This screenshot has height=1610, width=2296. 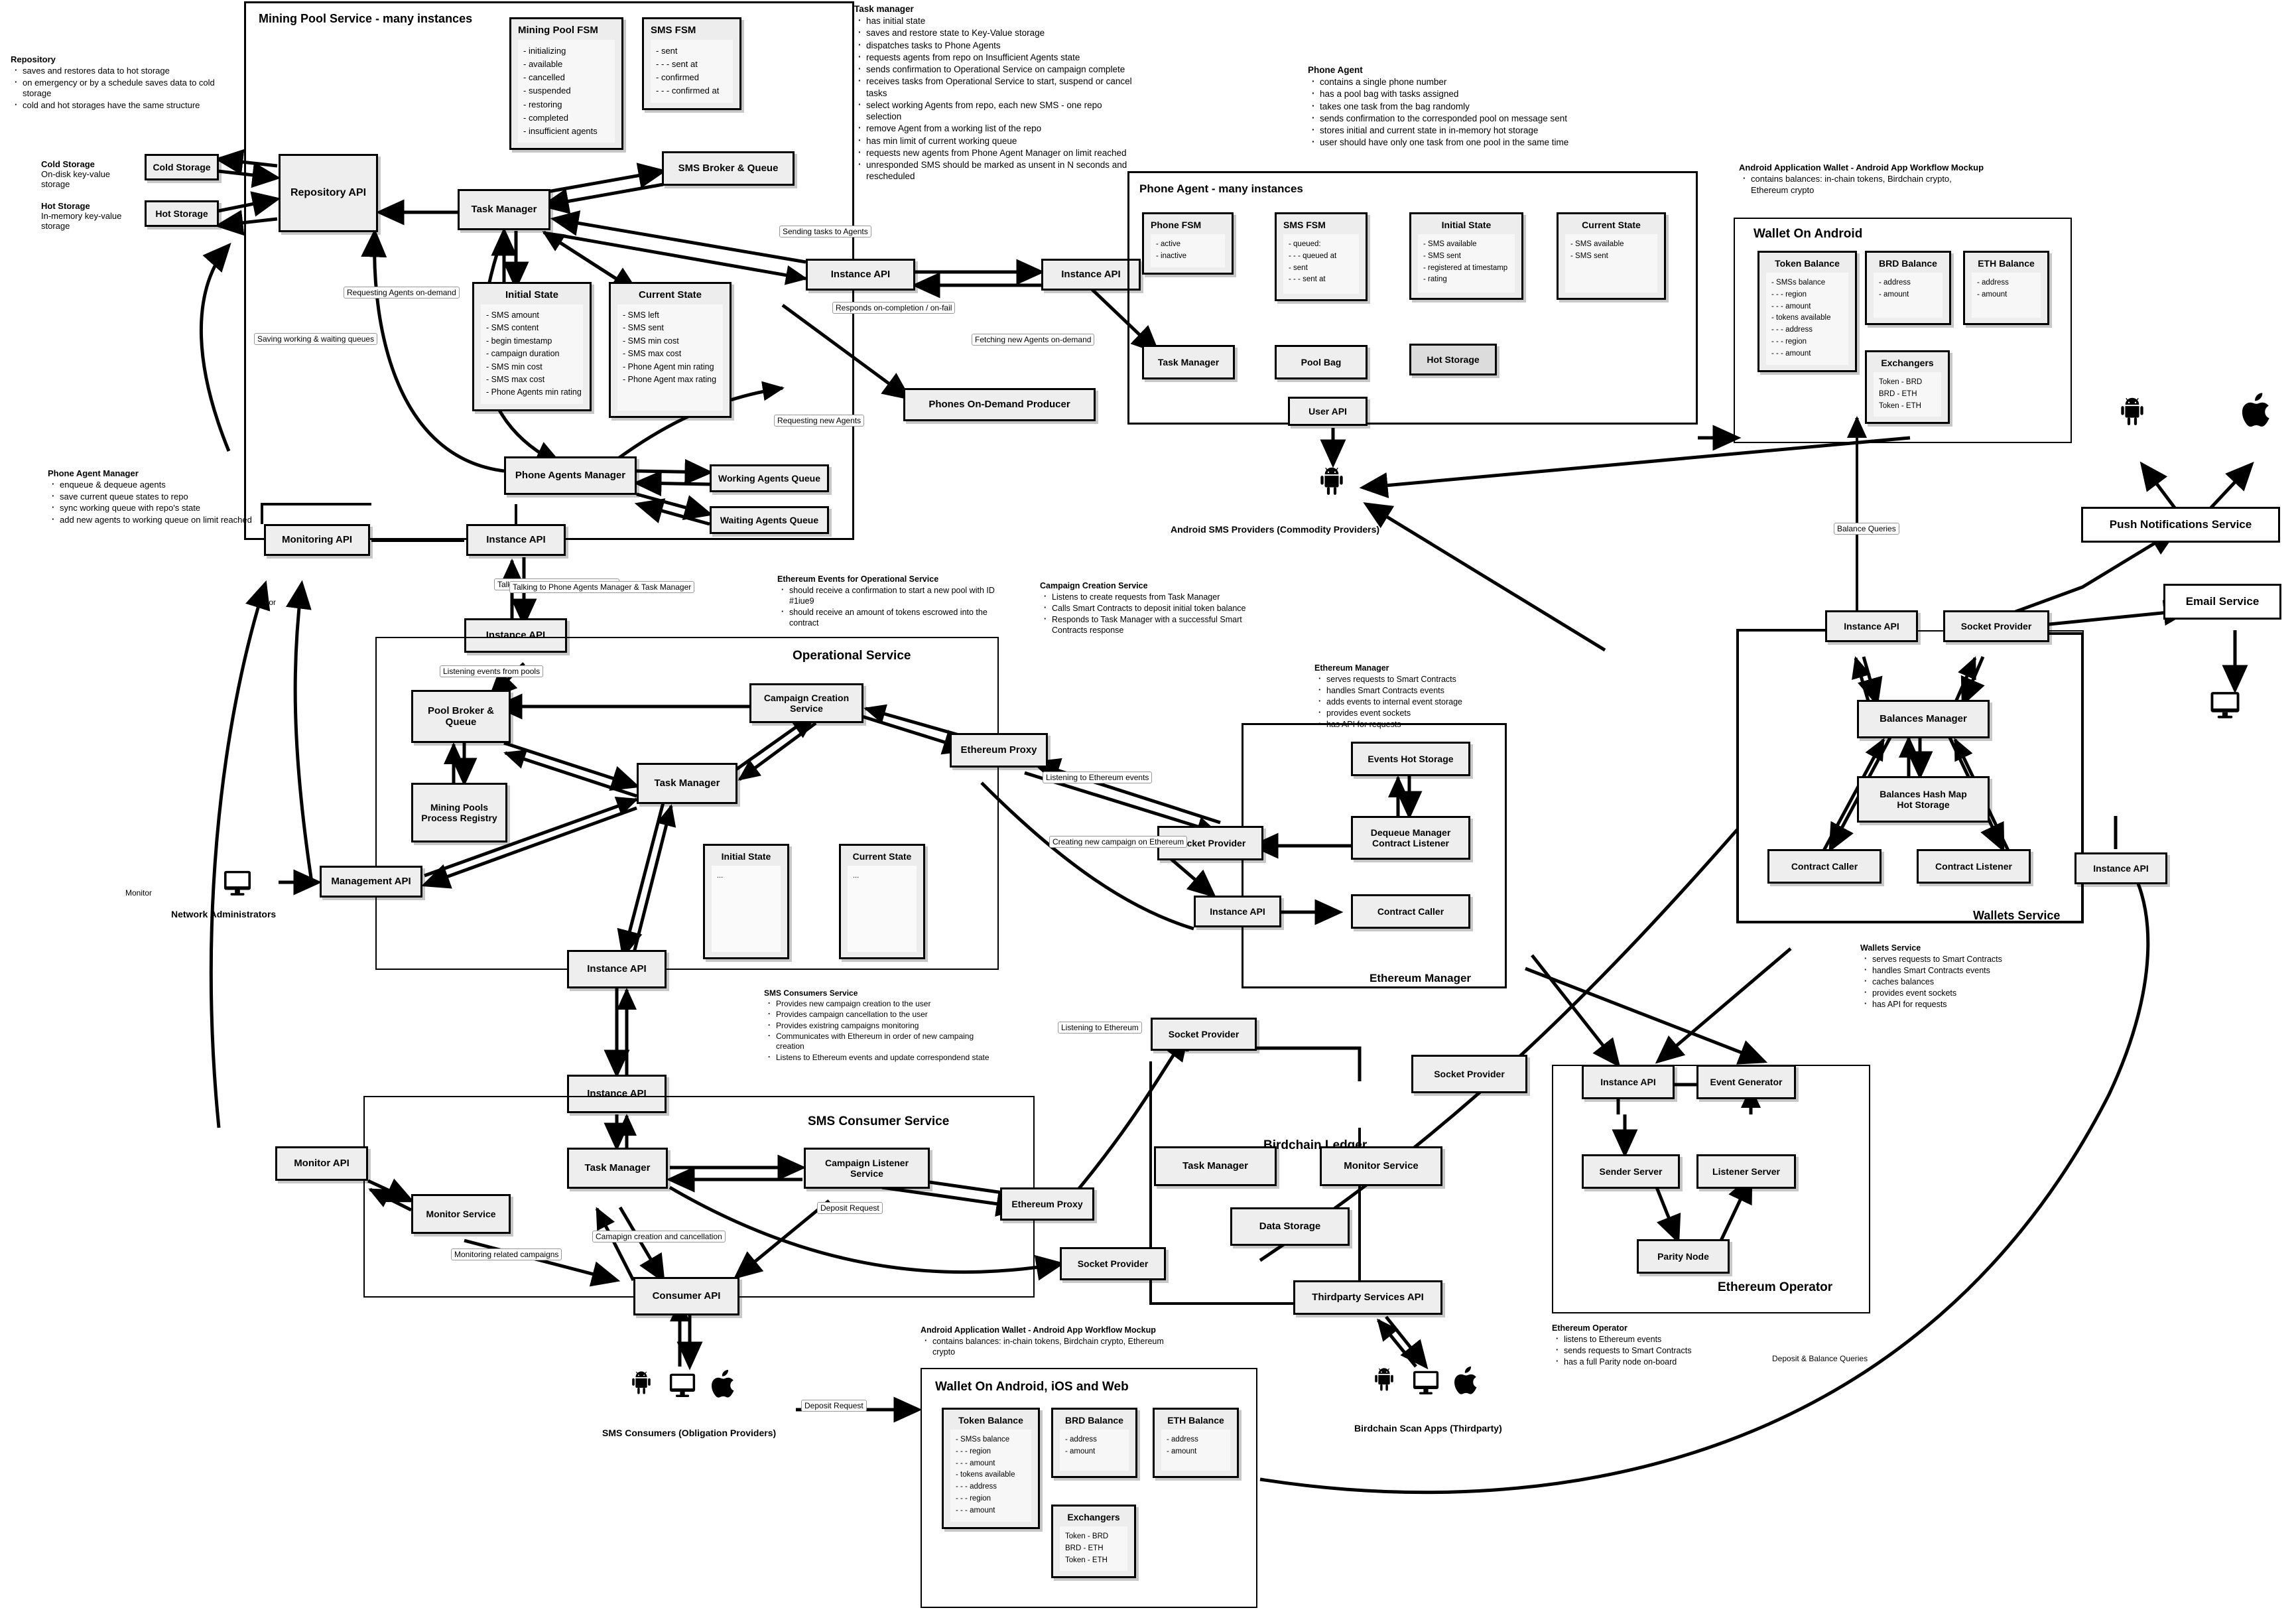 What do you see at coordinates (1891, 948) in the screenshot?
I see `note-title: Wallets Service` at bounding box center [1891, 948].